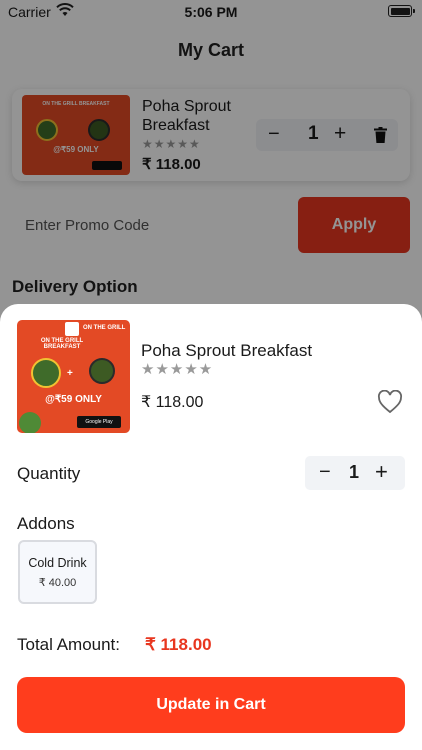 Image resolution: width=422 pixels, height=750 pixels. I want to click on addon-price: ₹ 40.00, so click(57, 583).